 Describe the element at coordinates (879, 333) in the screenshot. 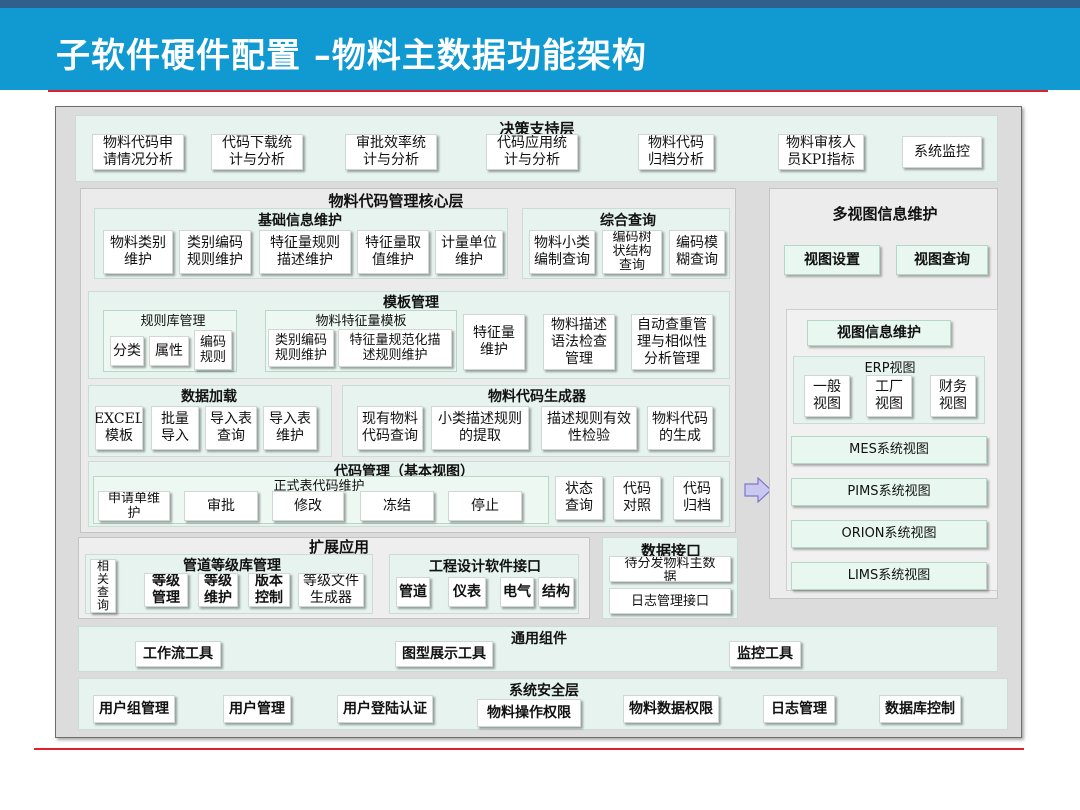

I see `view-info-title: 视图信息维护` at that location.